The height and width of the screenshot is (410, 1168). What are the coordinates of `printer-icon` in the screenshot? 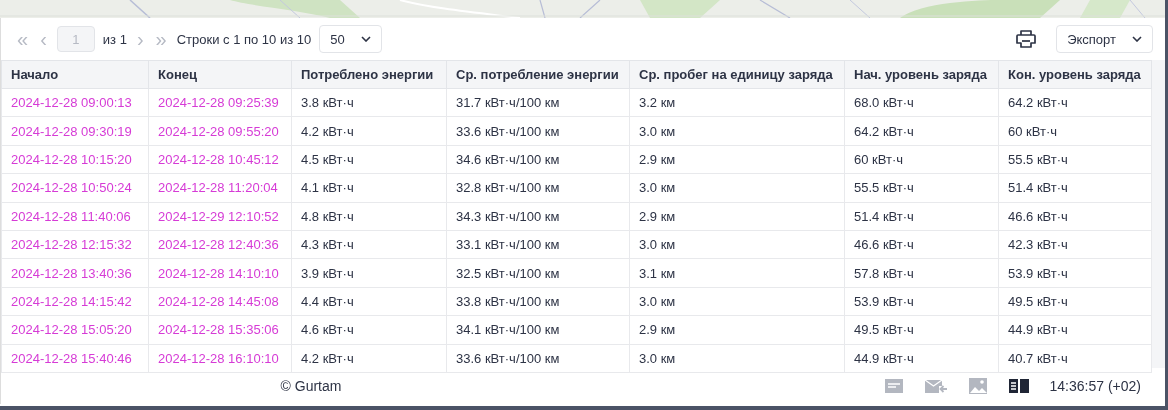 It's located at (1026, 39).